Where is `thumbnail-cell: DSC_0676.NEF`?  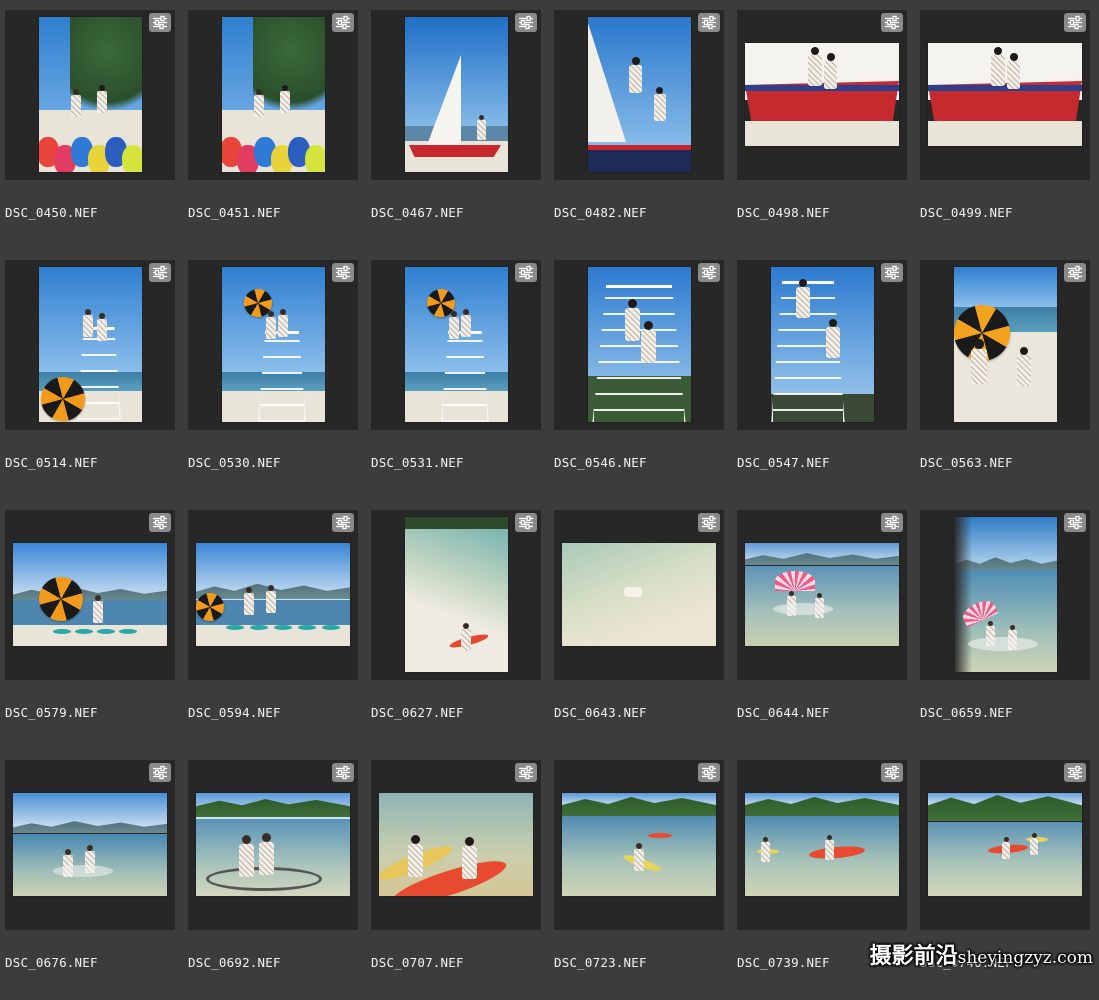 thumbnail-cell: DSC_0676.NEF is located at coordinates (91, 875).